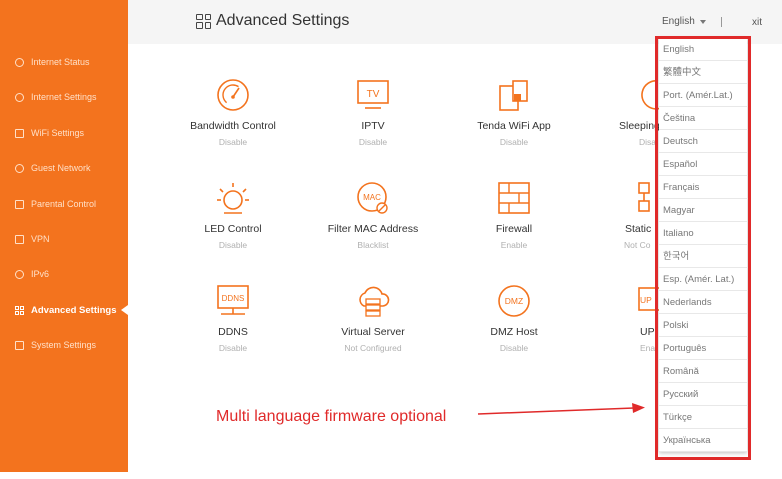 Image resolution: width=782 pixels, height=479 pixels. I want to click on language-option: Port. (Amér.Lat.), so click(703, 95).